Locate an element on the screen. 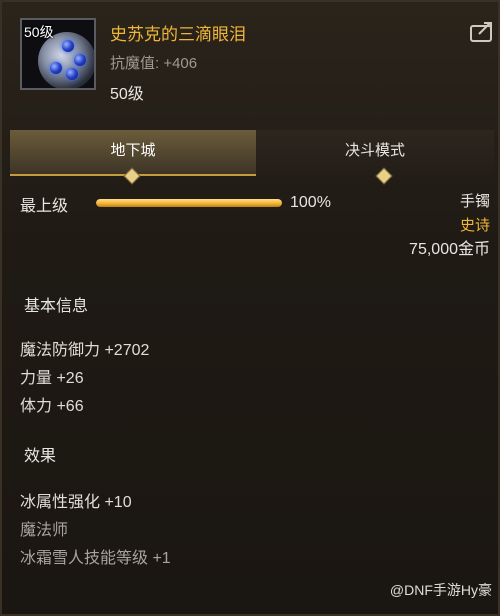 Image resolution: width=500 pixels, height=616 pixels. effect-stat: 冰属性强化 +10 is located at coordinates (76, 502).